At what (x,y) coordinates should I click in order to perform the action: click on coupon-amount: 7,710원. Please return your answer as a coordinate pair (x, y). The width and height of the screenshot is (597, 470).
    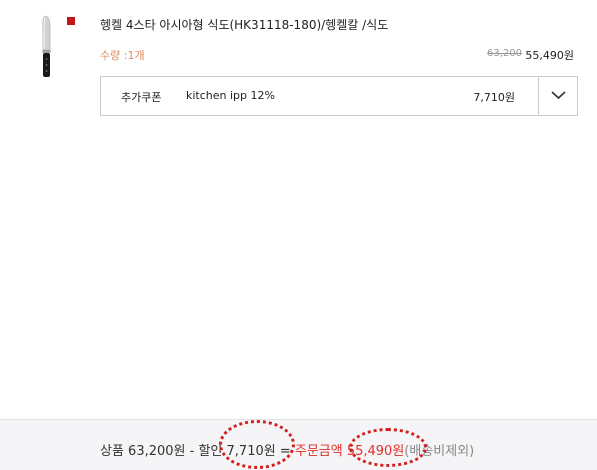
    Looking at the image, I should click on (494, 97).